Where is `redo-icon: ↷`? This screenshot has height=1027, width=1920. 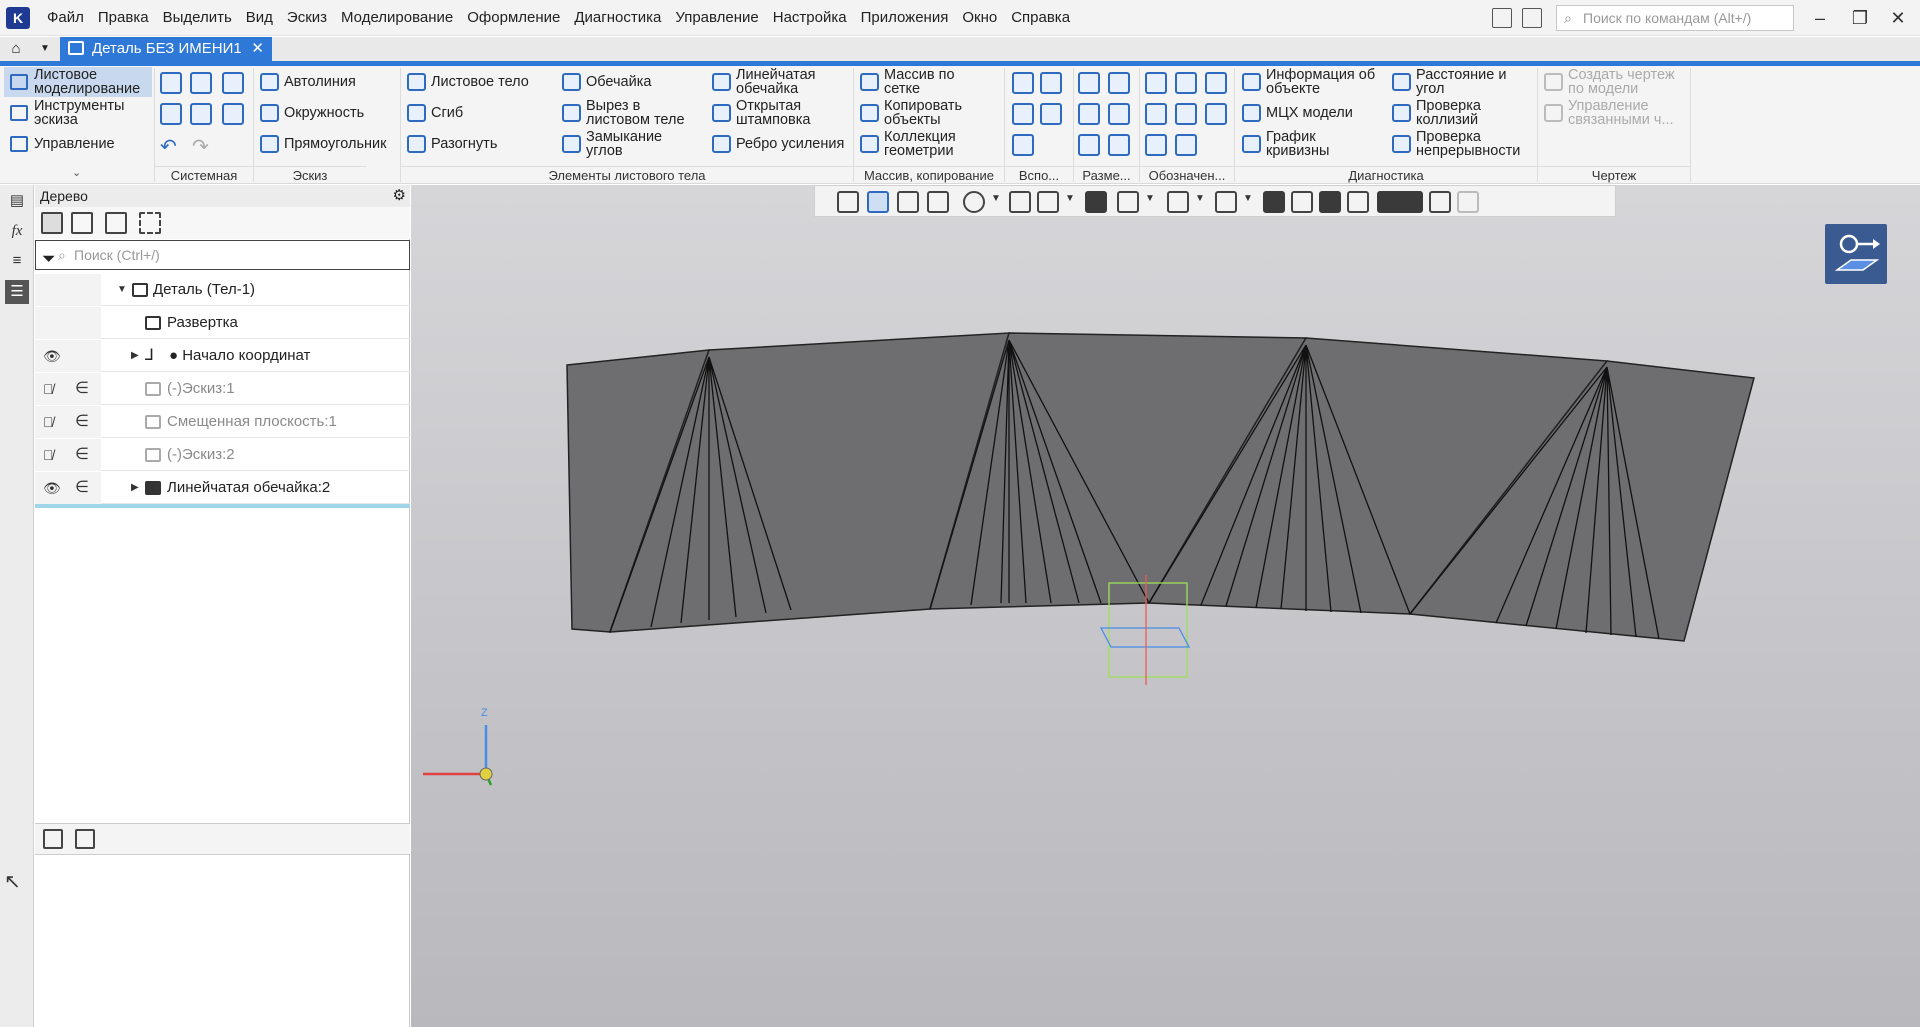
redo-icon: ↷ is located at coordinates (200, 146).